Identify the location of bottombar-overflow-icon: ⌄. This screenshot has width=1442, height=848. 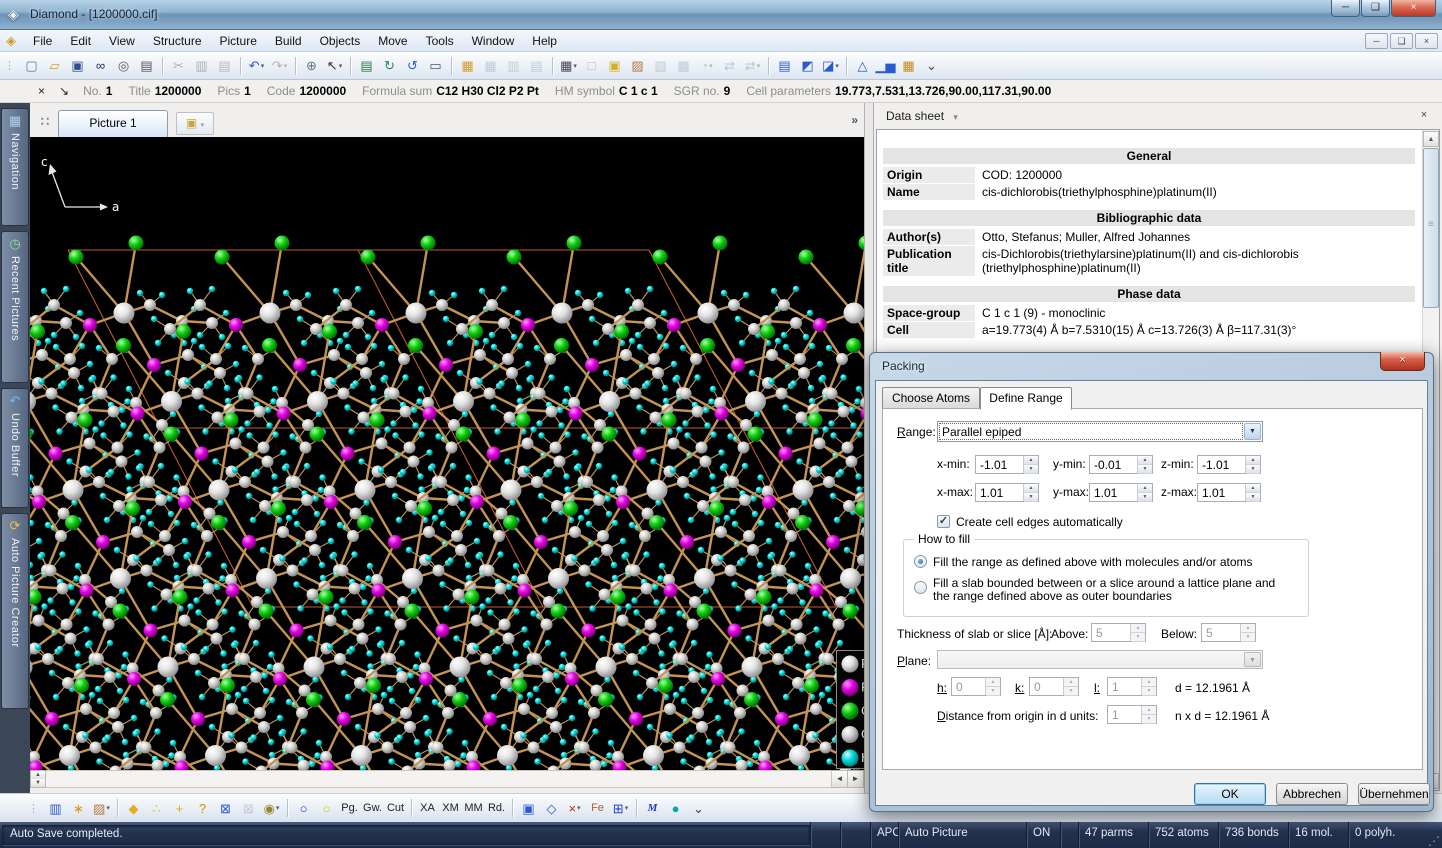
(698, 808).